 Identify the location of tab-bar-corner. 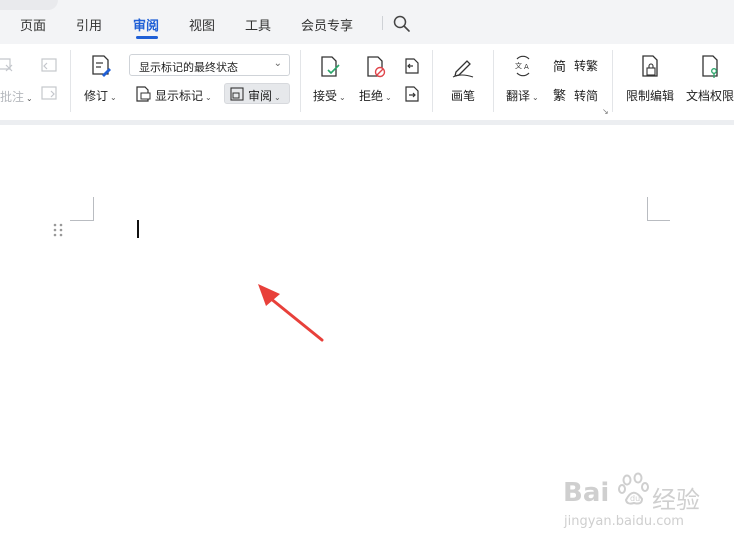
(29, 5).